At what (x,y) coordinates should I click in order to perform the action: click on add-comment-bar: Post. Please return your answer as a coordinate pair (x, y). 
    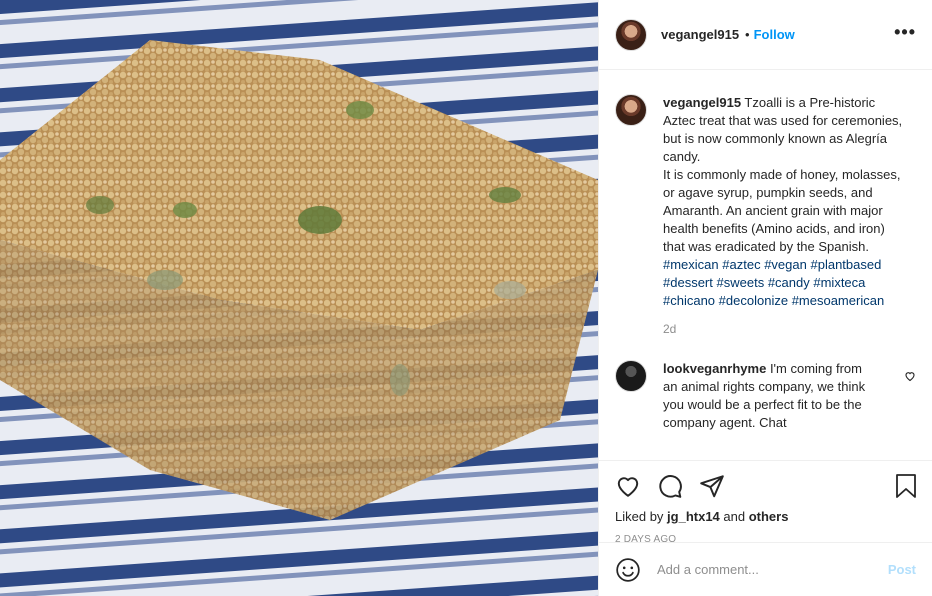
    Looking at the image, I should click on (765, 569).